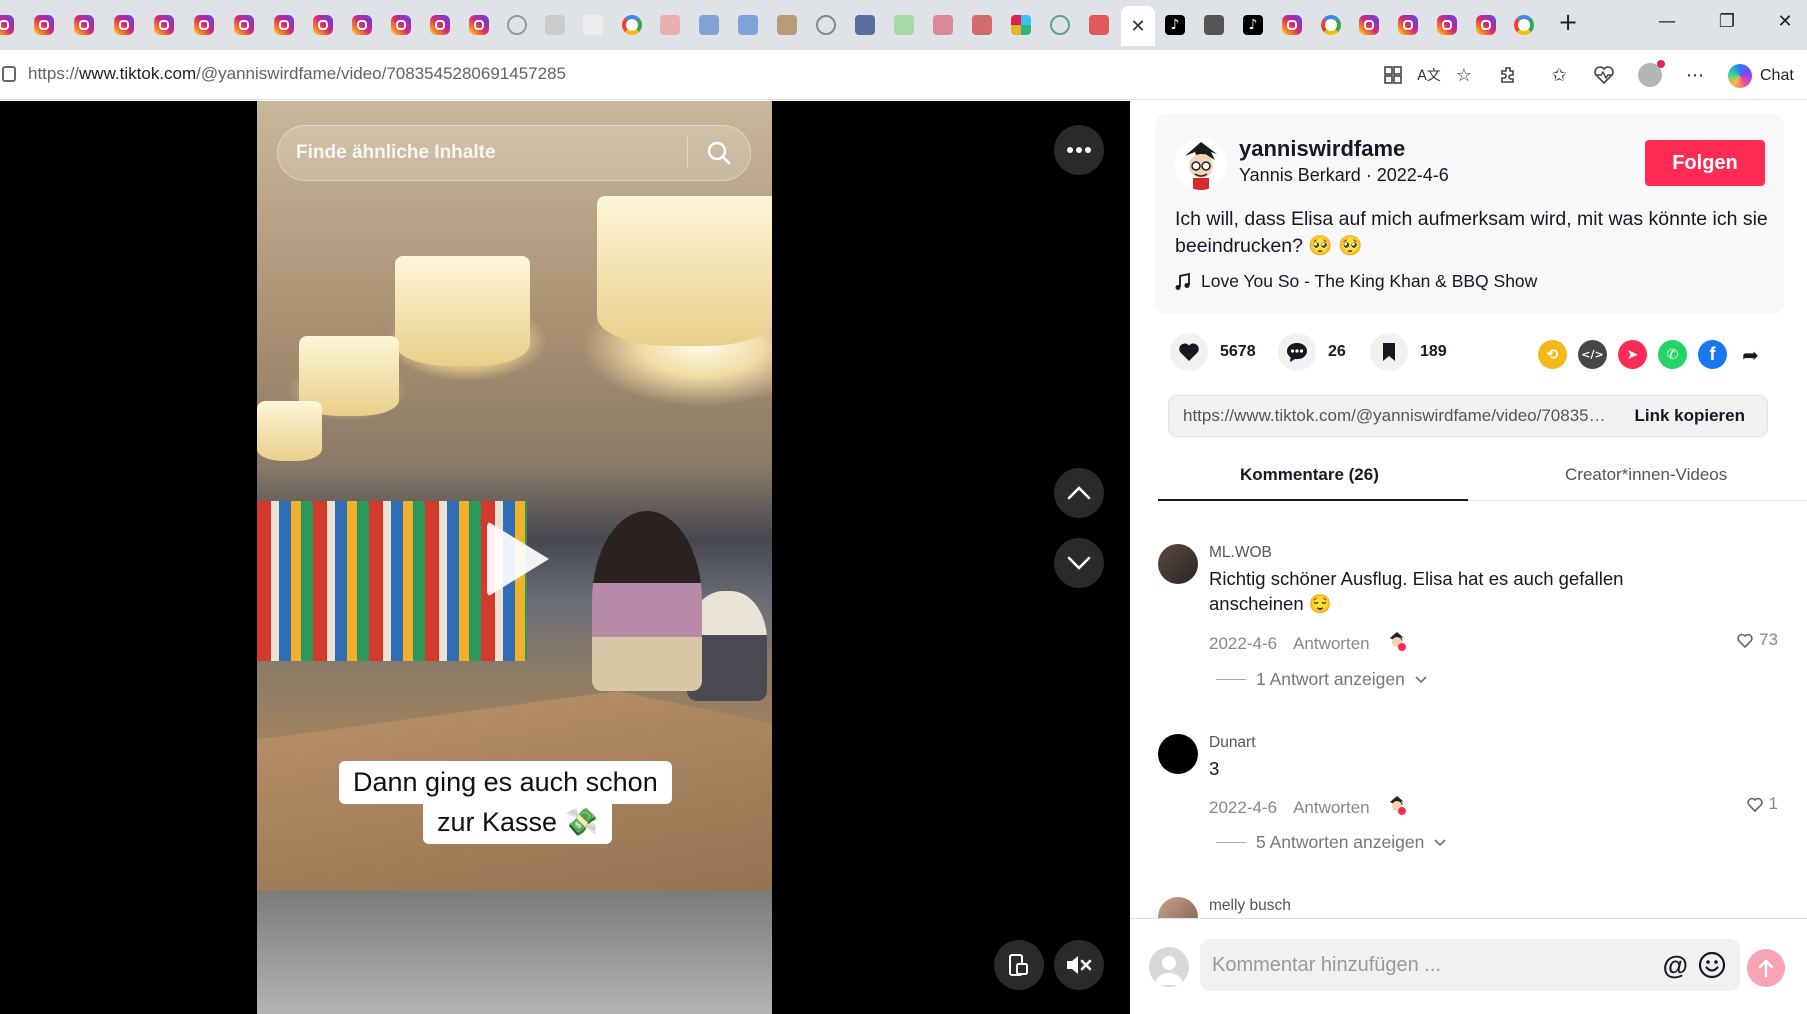 The height and width of the screenshot is (1014, 1807). What do you see at coordinates (1568, 22) in the screenshot?
I see `new-tab-button: +` at bounding box center [1568, 22].